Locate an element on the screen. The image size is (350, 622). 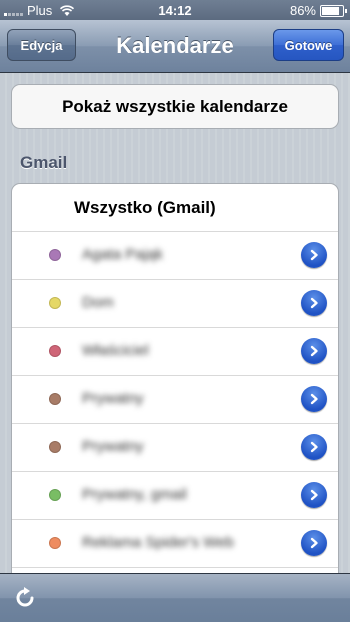
calendar-row: Dom is located at coordinates (175, 303).